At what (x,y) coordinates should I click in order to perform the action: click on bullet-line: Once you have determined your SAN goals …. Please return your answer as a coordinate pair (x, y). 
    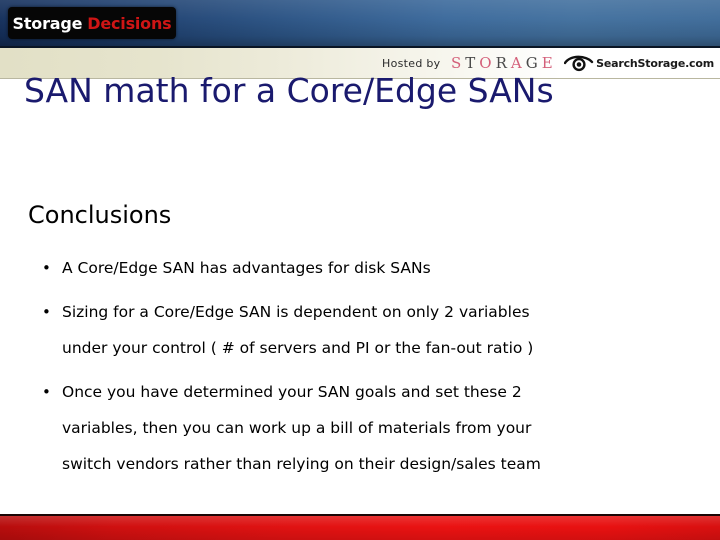
    Looking at the image, I should click on (292, 392).